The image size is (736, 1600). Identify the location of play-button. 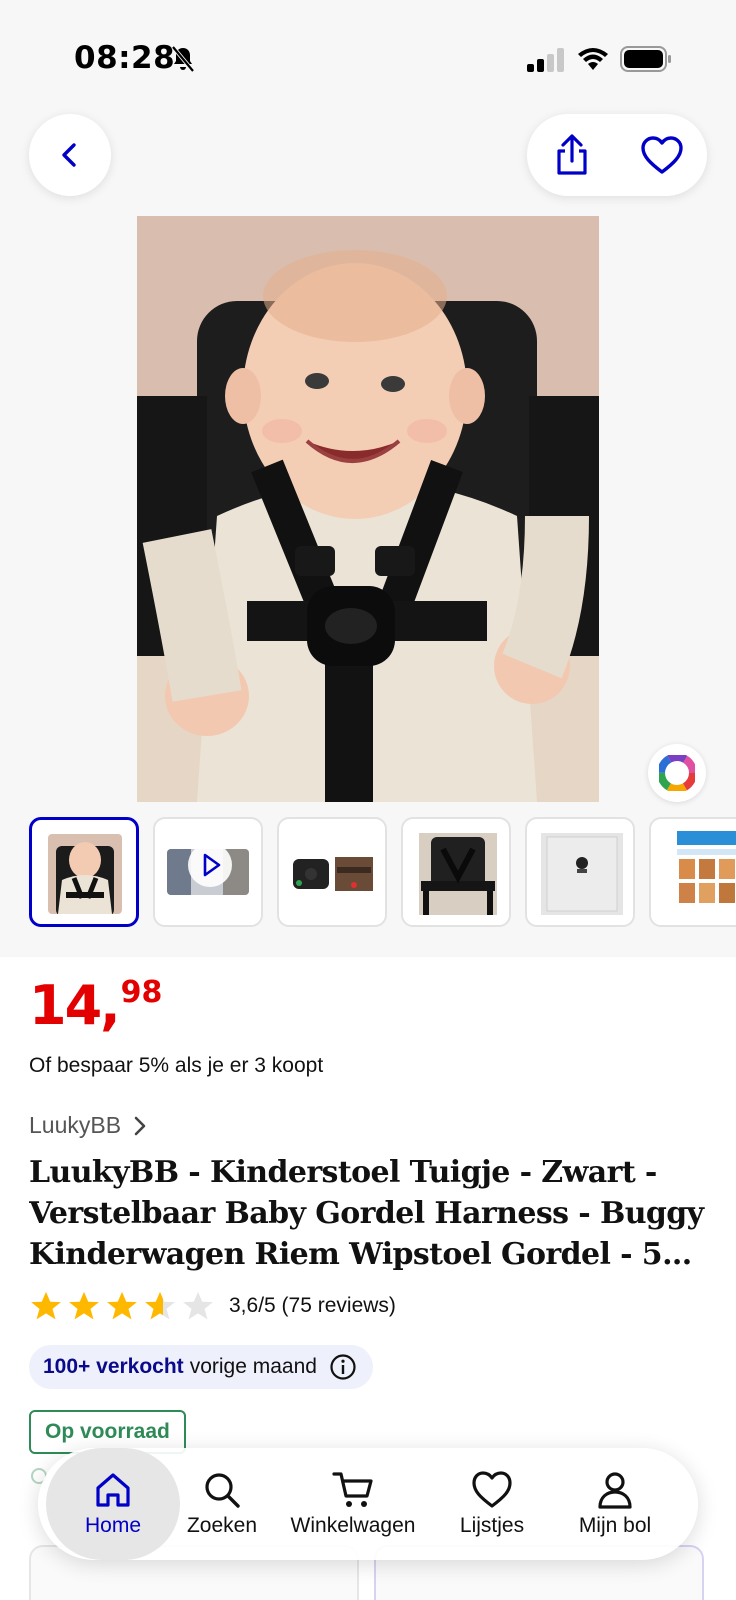
(210, 865).